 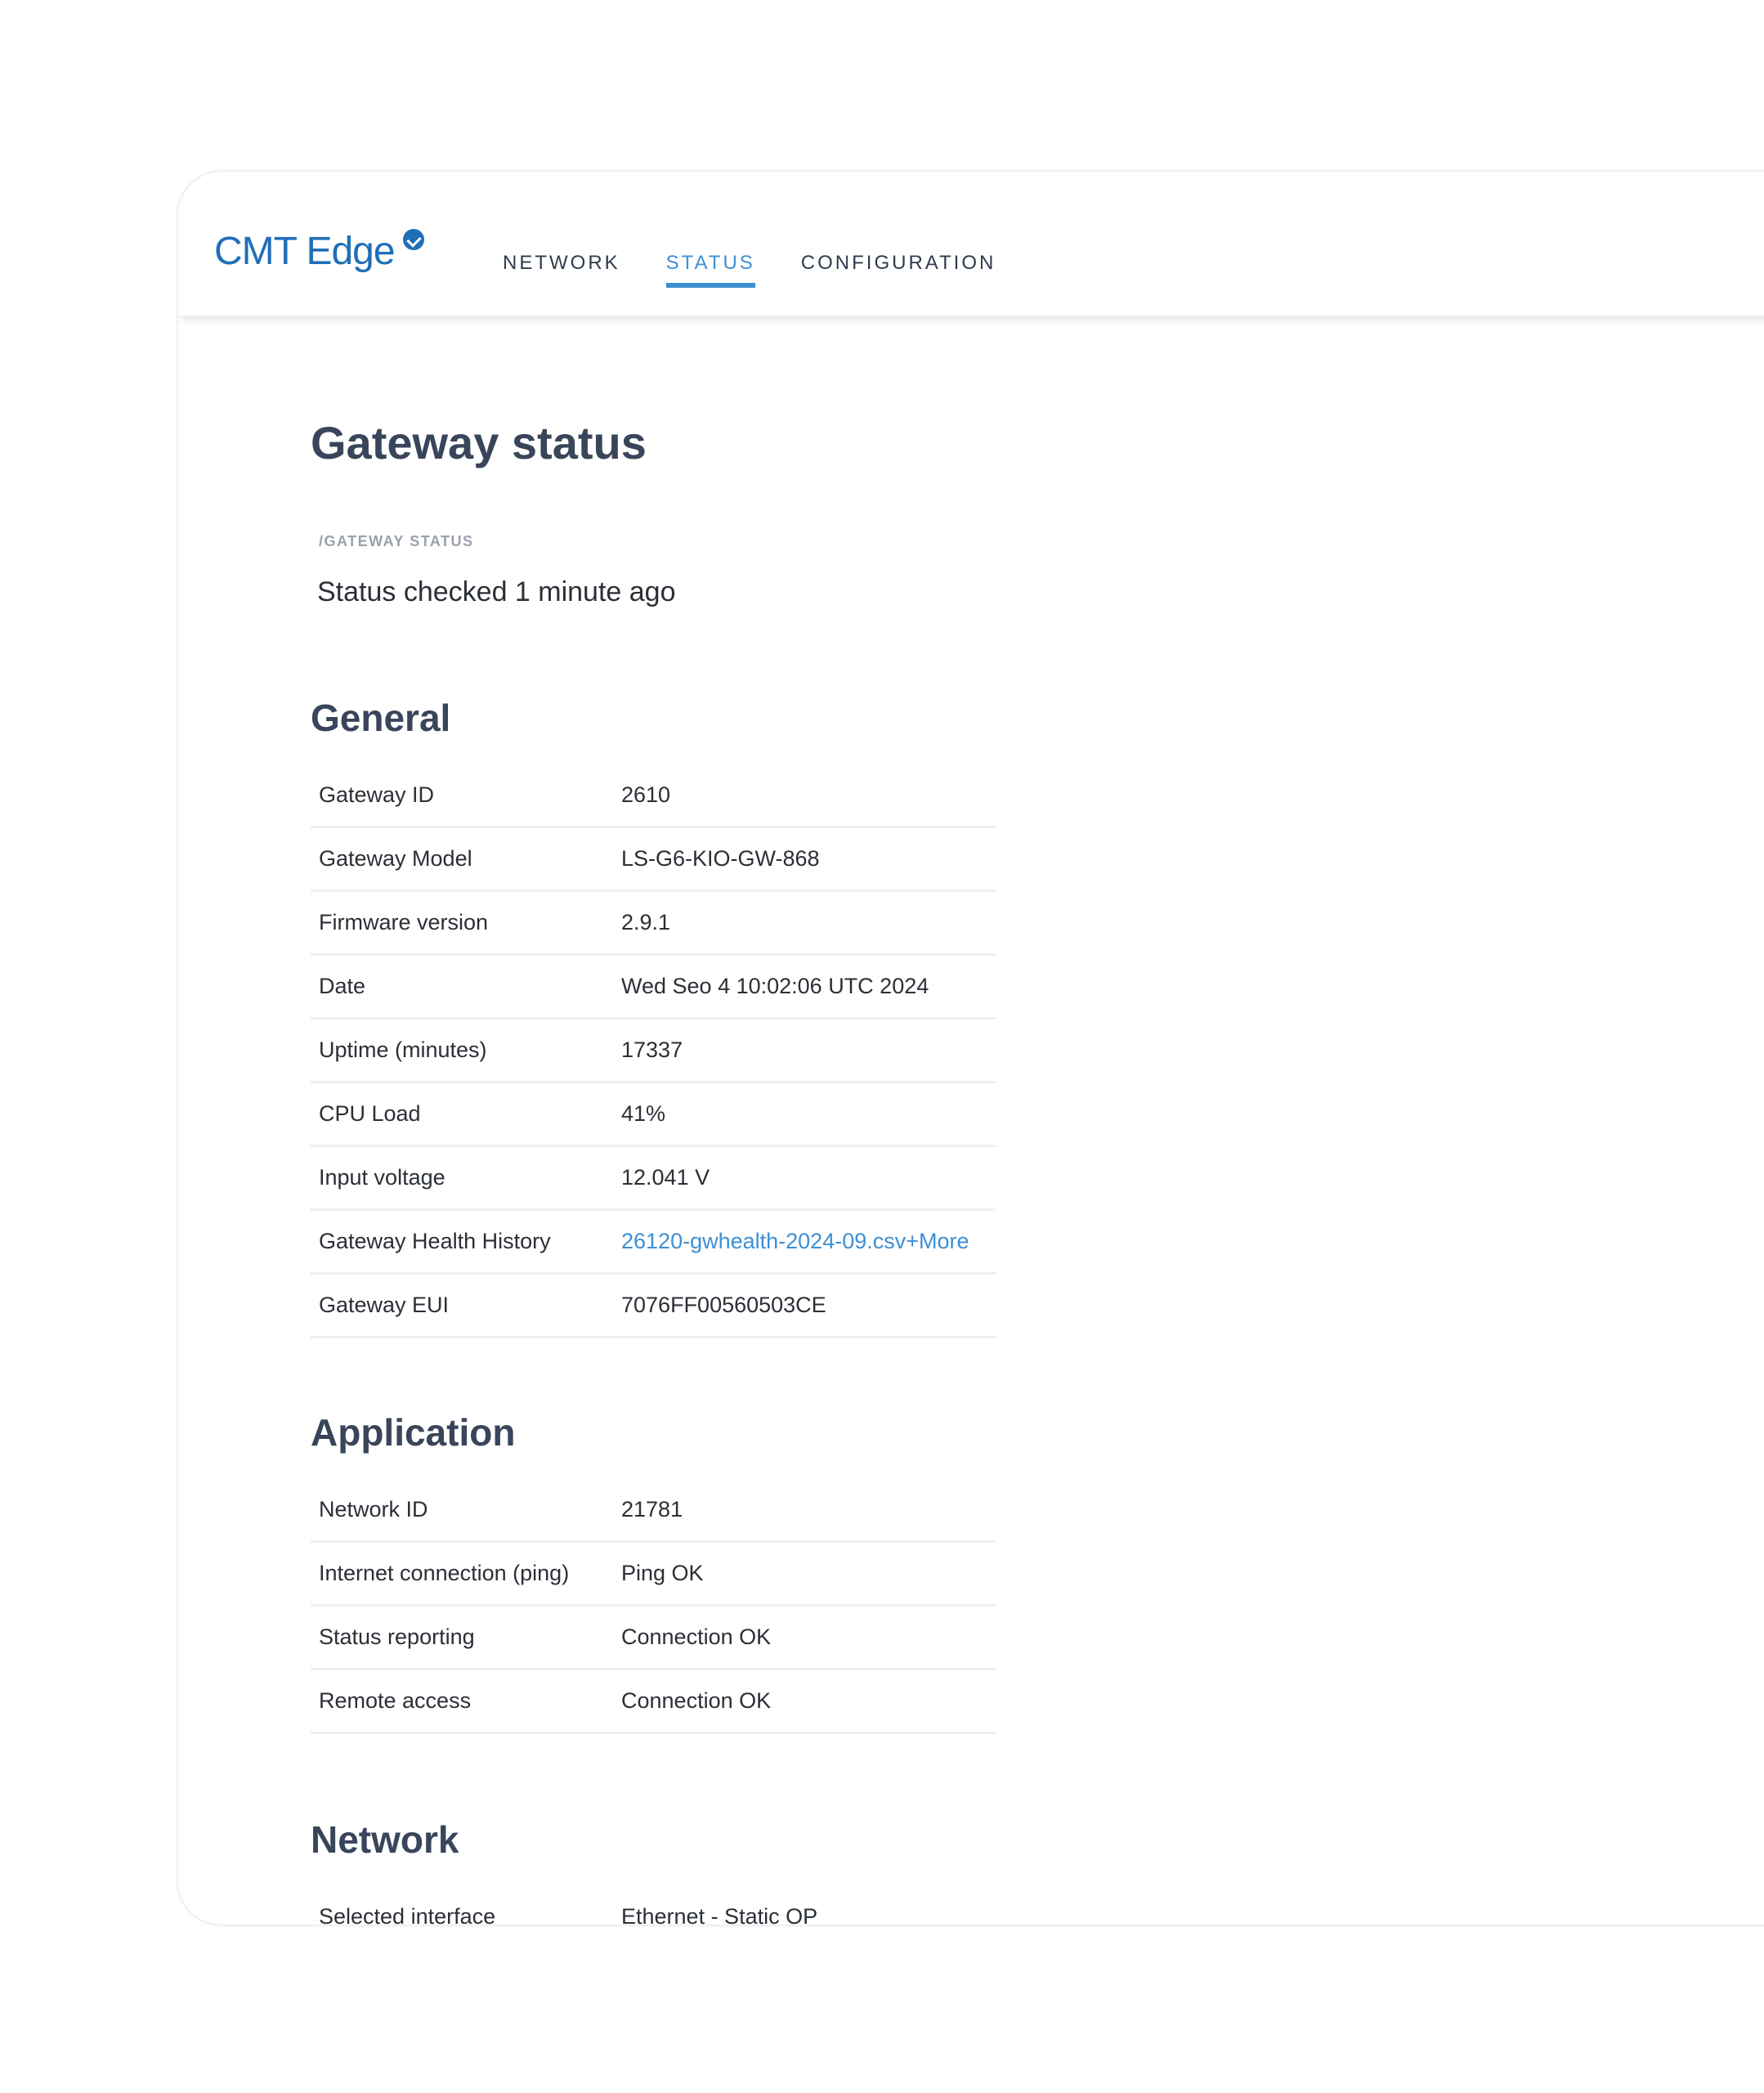 I want to click on table-row: Remote access Connection OK, so click(x=653, y=1702).